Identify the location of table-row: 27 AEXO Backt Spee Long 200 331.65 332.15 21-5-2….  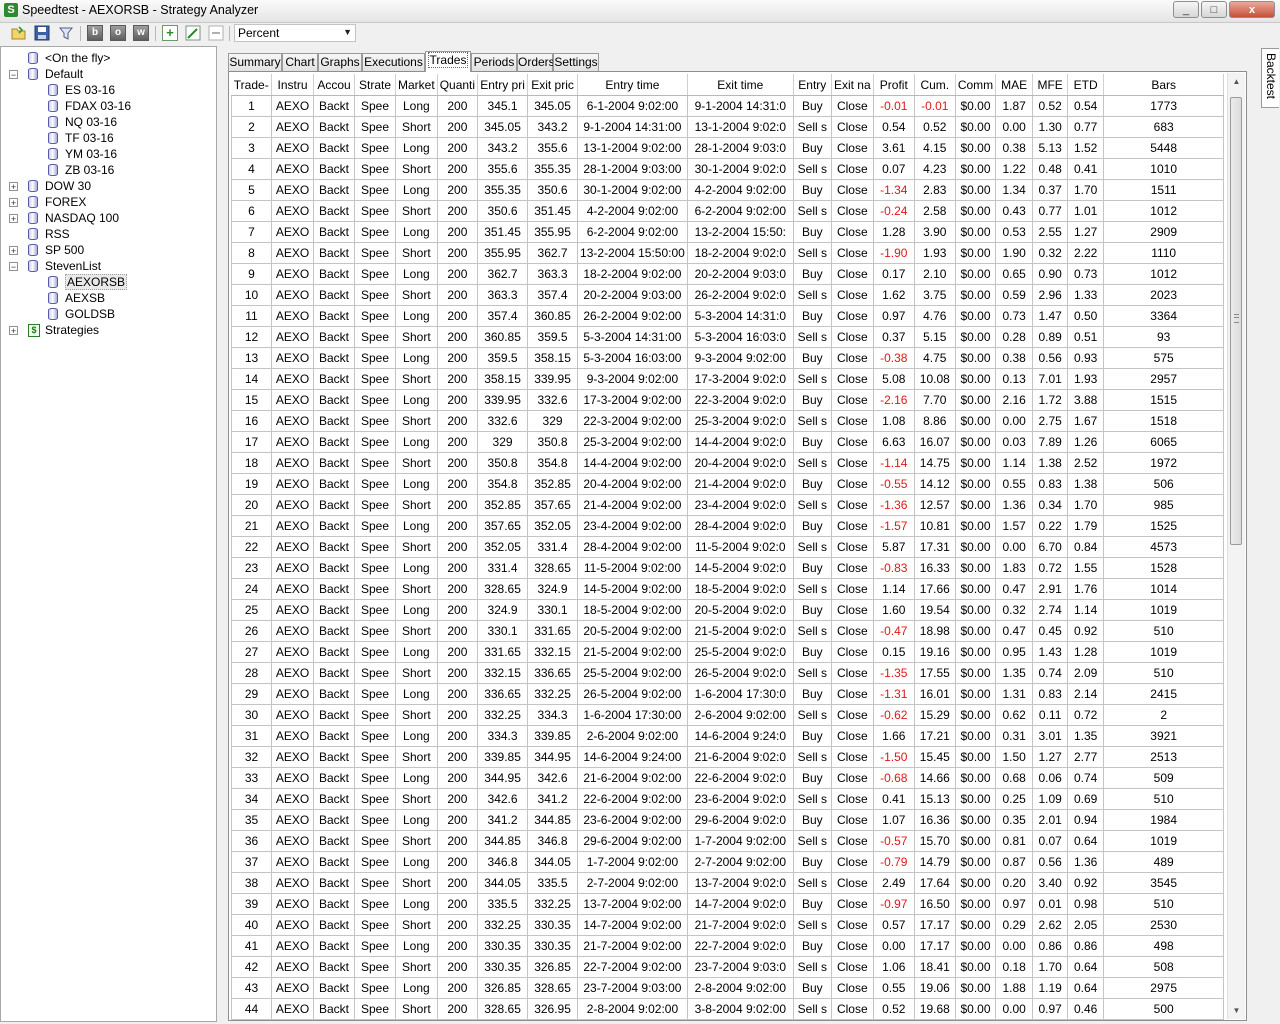
(728, 652).